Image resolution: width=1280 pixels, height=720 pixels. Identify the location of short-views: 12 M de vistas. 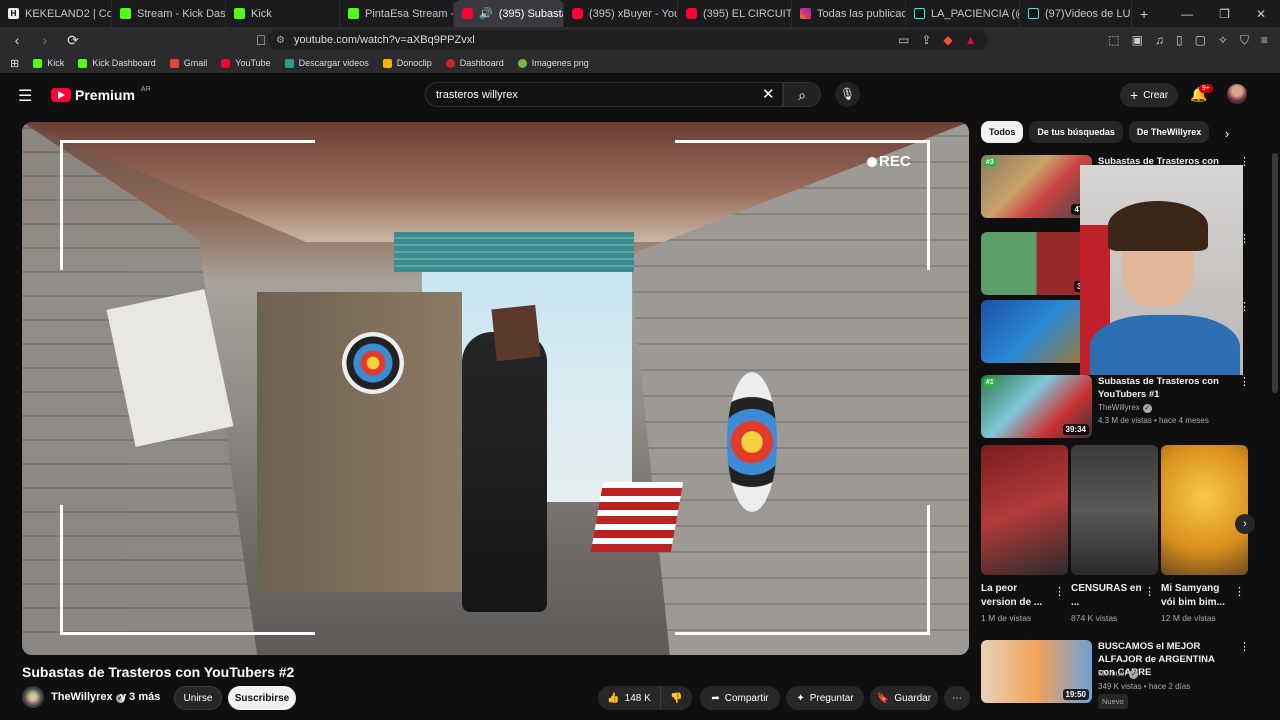
(1188, 618).